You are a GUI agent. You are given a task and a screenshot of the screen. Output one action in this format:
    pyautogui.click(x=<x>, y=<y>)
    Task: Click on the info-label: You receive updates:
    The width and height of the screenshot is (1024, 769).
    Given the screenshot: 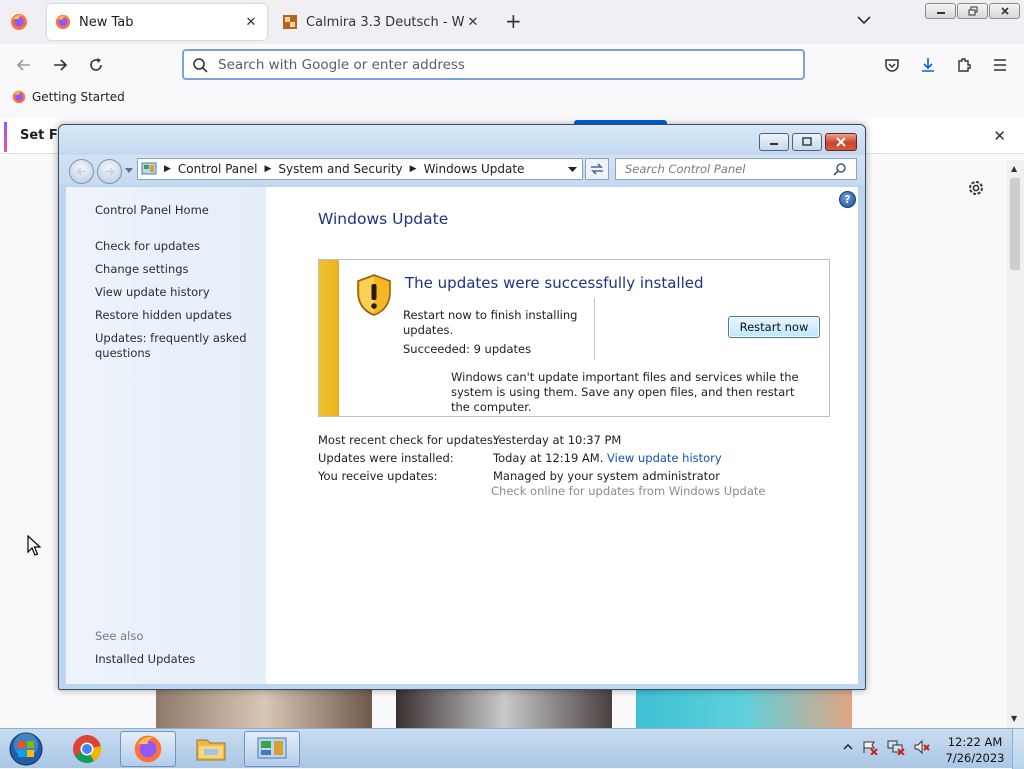 What is the action you would take?
    pyautogui.click(x=378, y=476)
    